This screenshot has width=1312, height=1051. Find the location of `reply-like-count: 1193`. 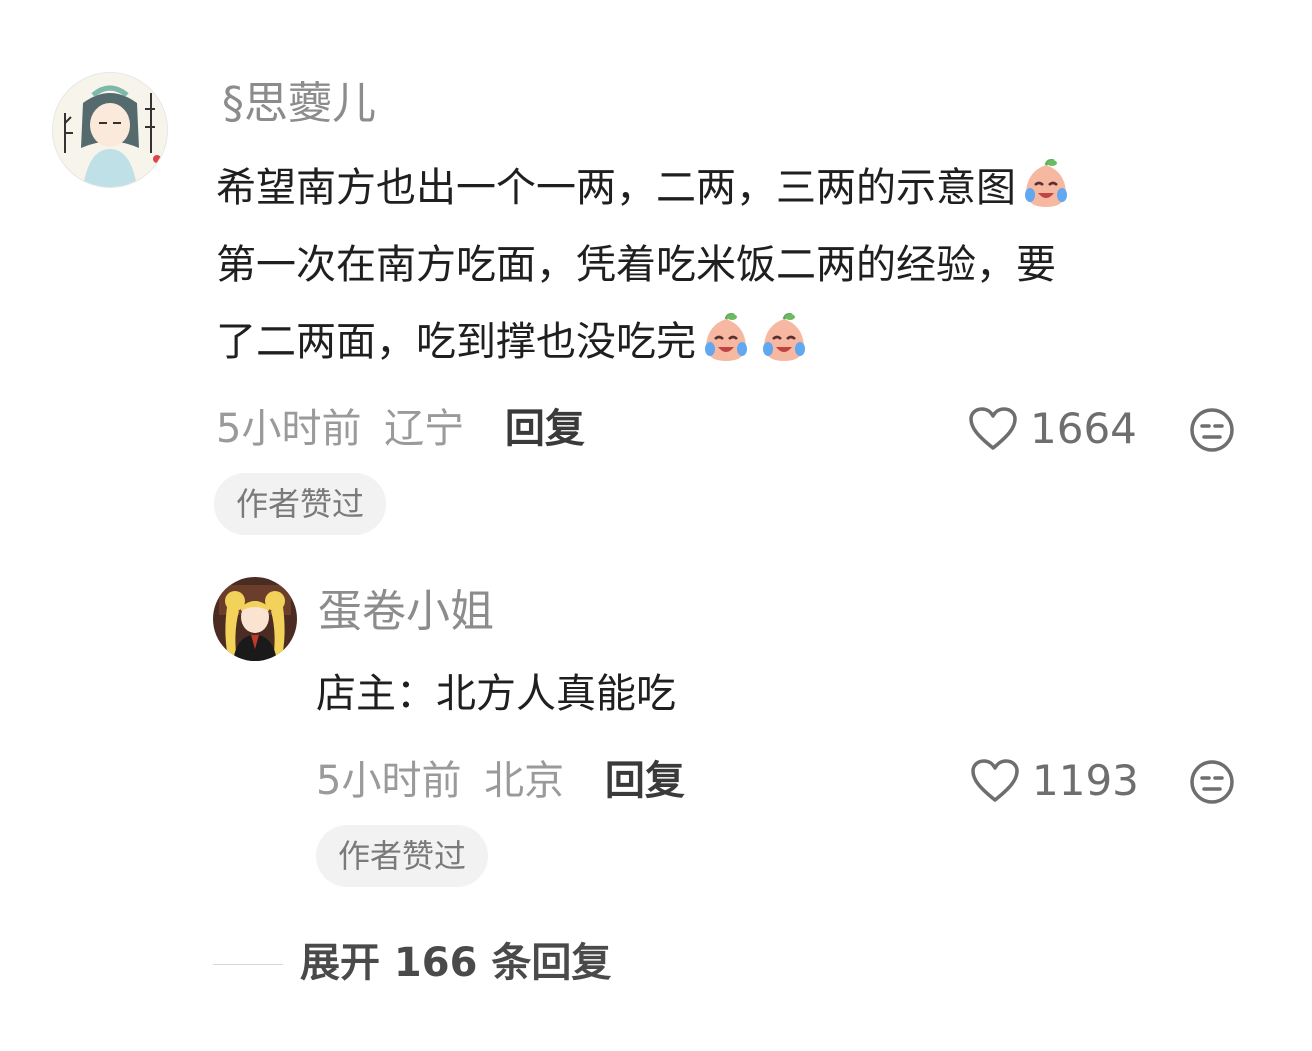

reply-like-count: 1193 is located at coordinates (1085, 780).